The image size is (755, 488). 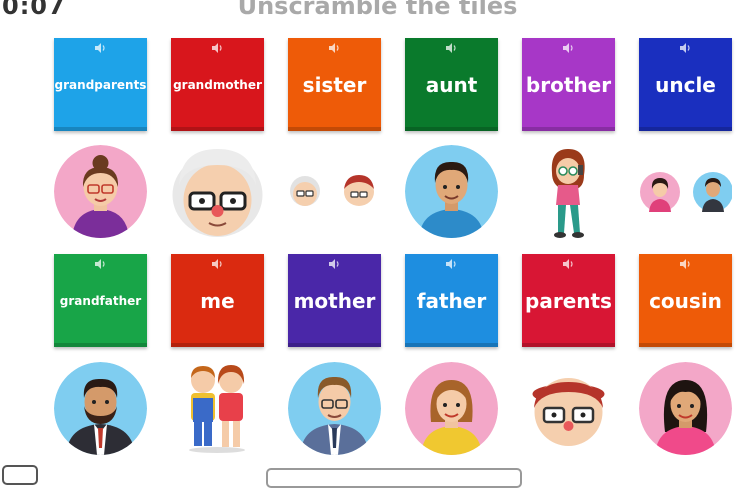 I want to click on tile-label: father, so click(x=451, y=300).